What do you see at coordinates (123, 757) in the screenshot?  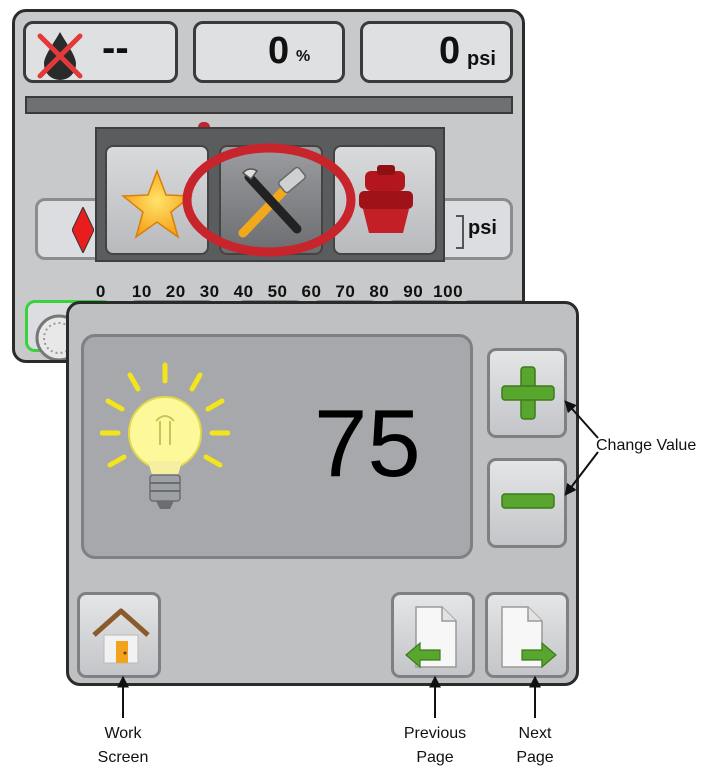 I see `callout-line: Screen` at bounding box center [123, 757].